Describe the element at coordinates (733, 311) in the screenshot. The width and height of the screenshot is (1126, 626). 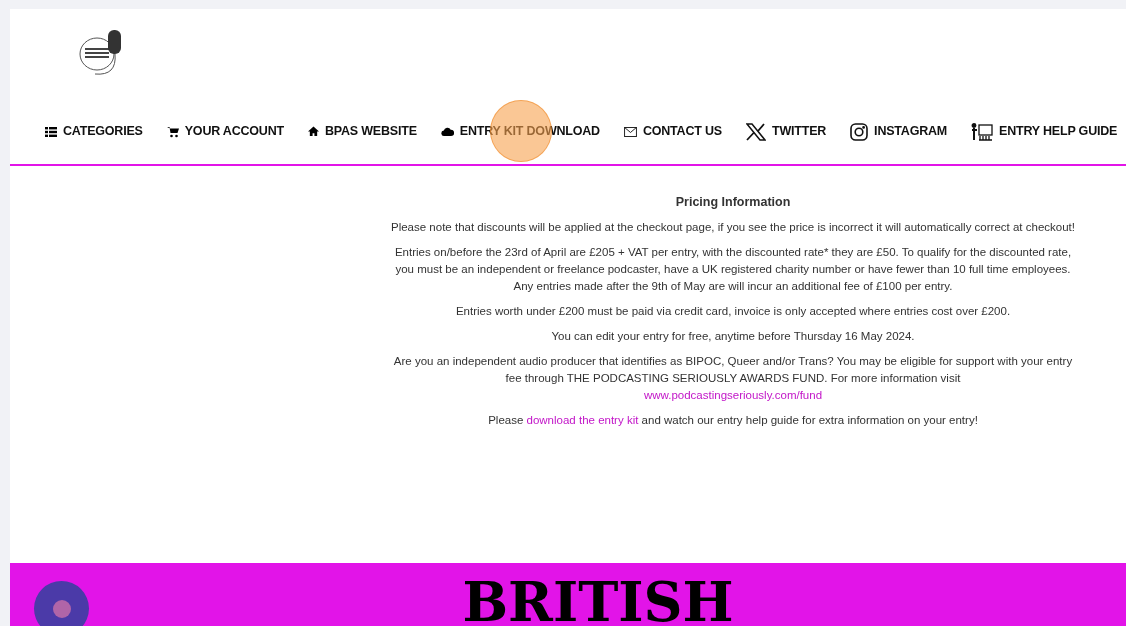
I see `paragraph: Entries worth under £200 must be paid via credit card, invoice is only accepted where entries cost over £200.` at that location.